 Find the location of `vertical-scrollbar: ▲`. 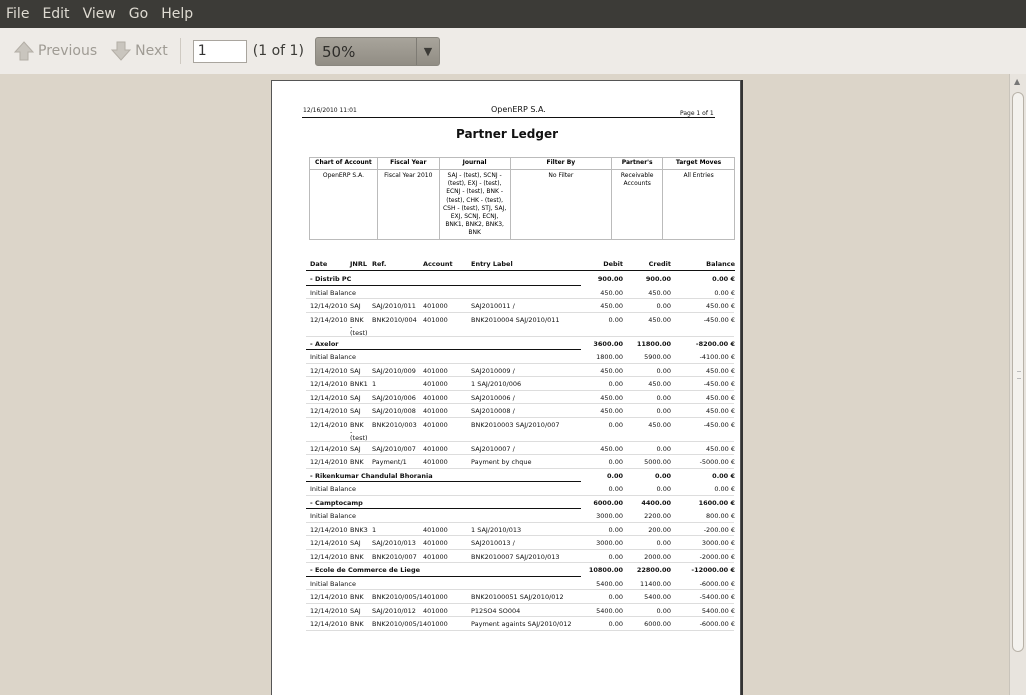

vertical-scrollbar: ▲ is located at coordinates (1017, 384).